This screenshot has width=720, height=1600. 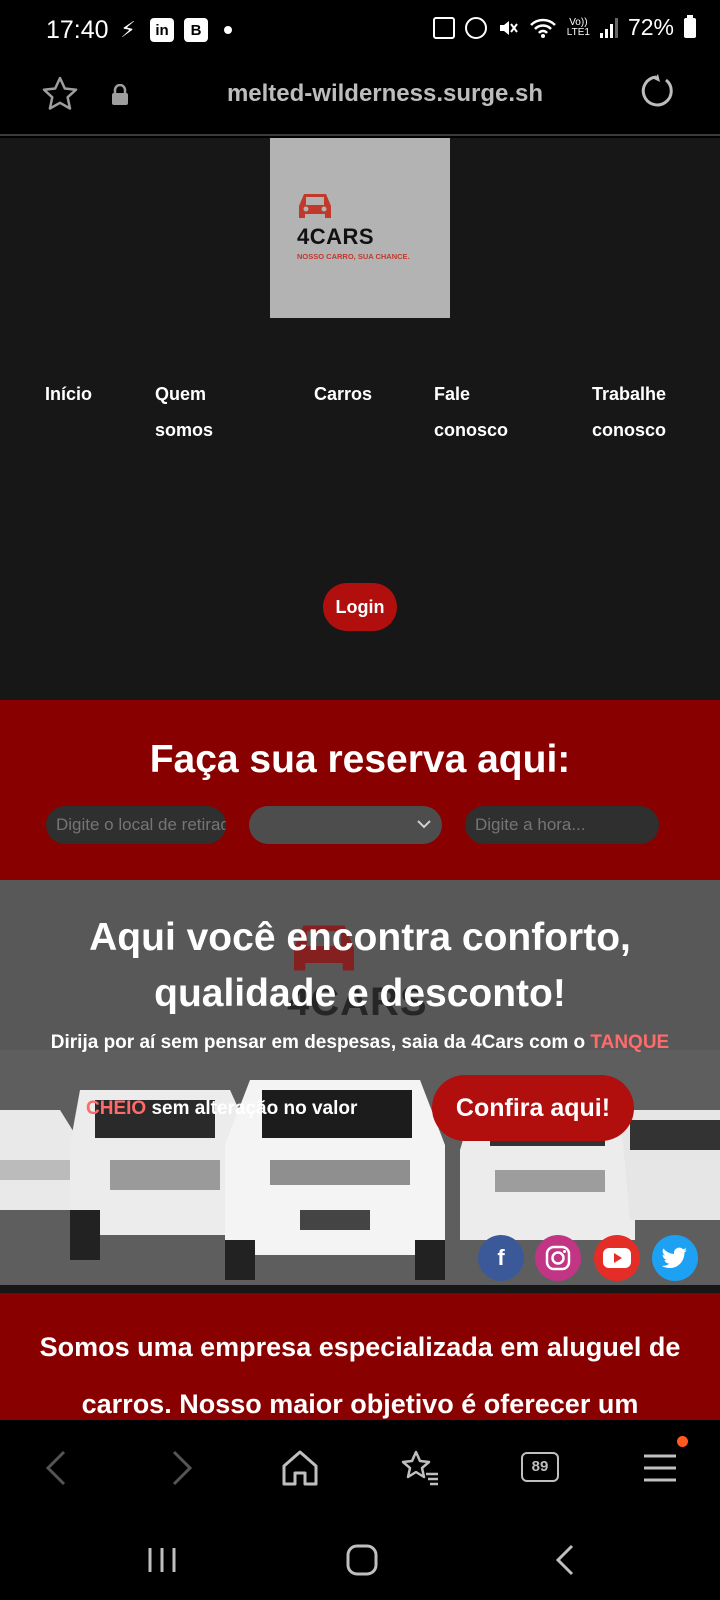 I want to click on instagram-icon, so click(x=558, y=1258).